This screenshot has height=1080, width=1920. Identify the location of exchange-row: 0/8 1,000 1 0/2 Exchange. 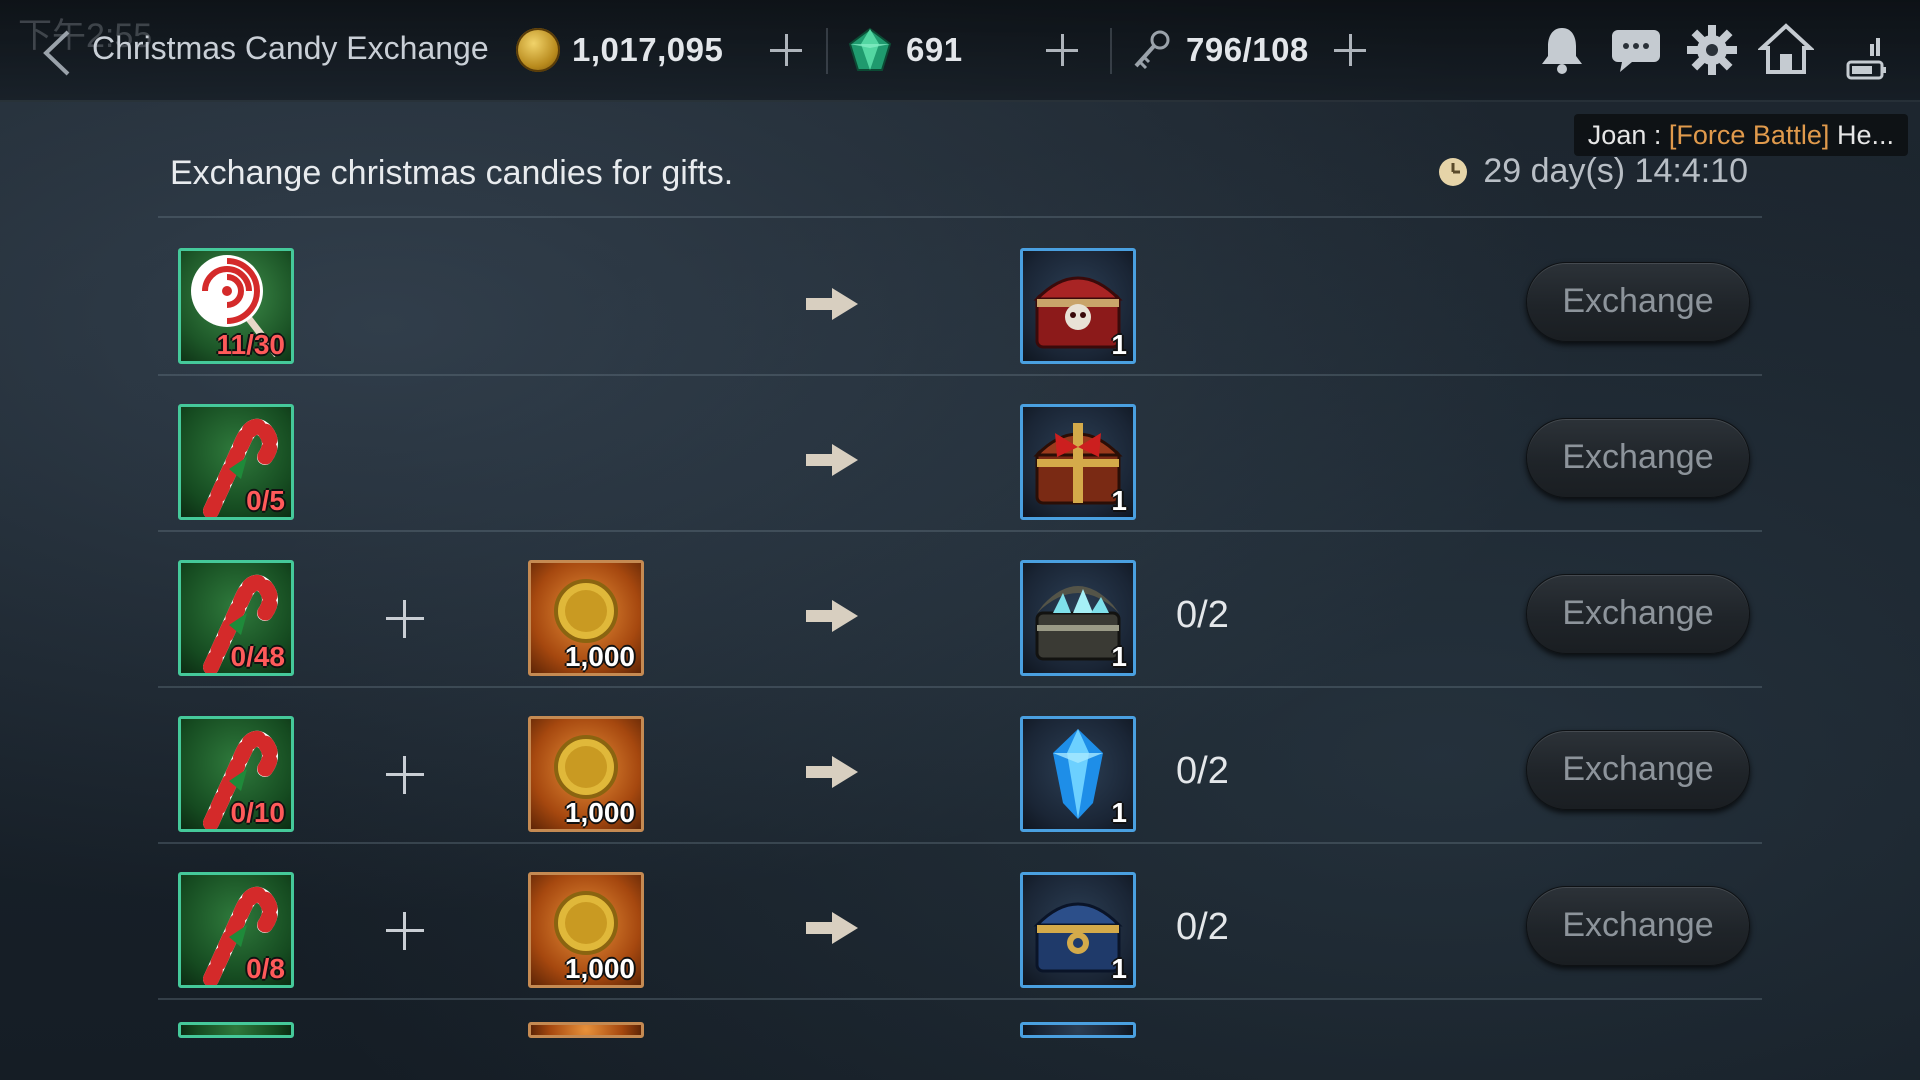
(960, 920).